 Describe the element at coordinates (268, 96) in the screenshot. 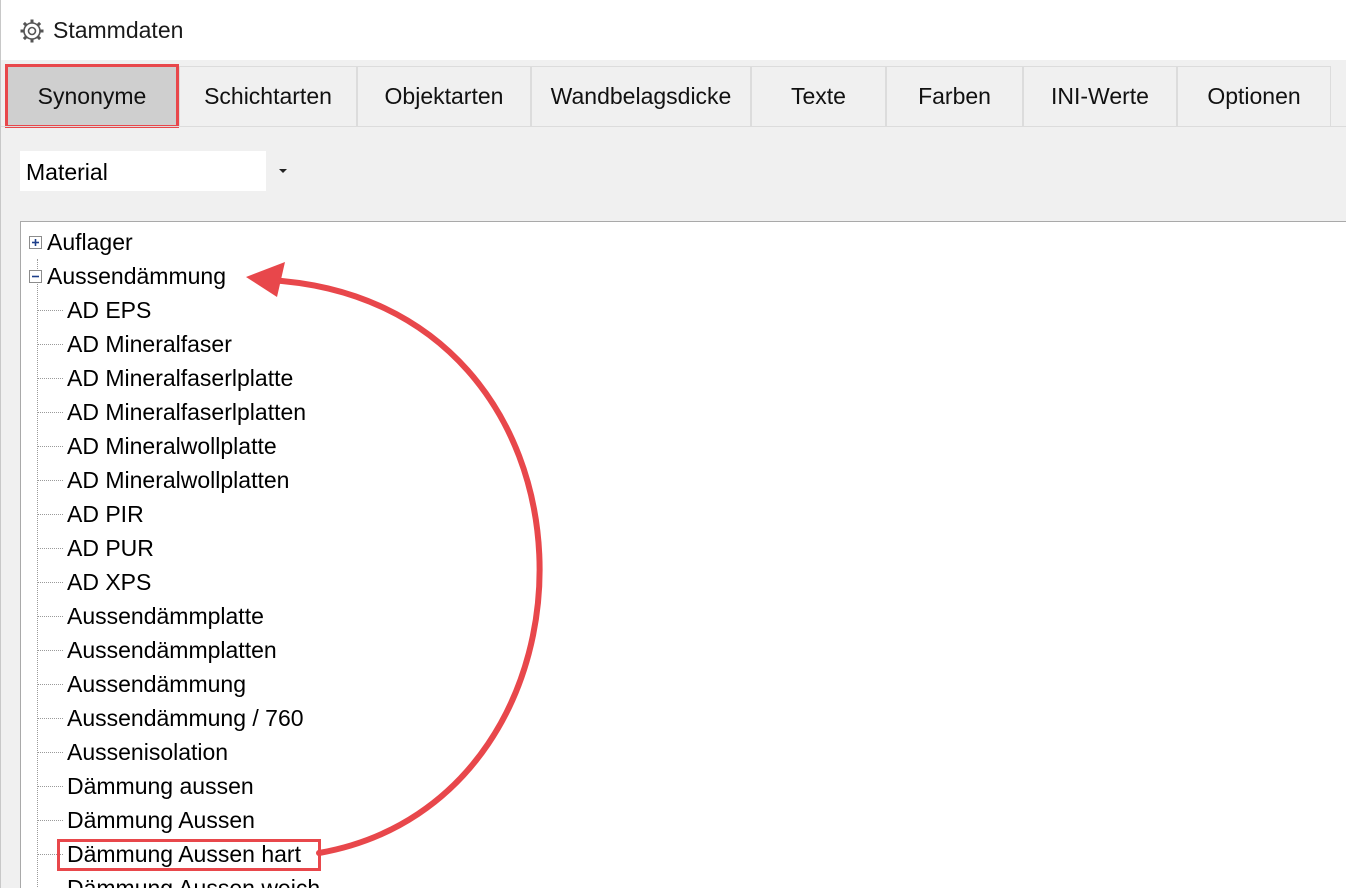

I see `tab-schichtarten: Schichtarten` at that location.